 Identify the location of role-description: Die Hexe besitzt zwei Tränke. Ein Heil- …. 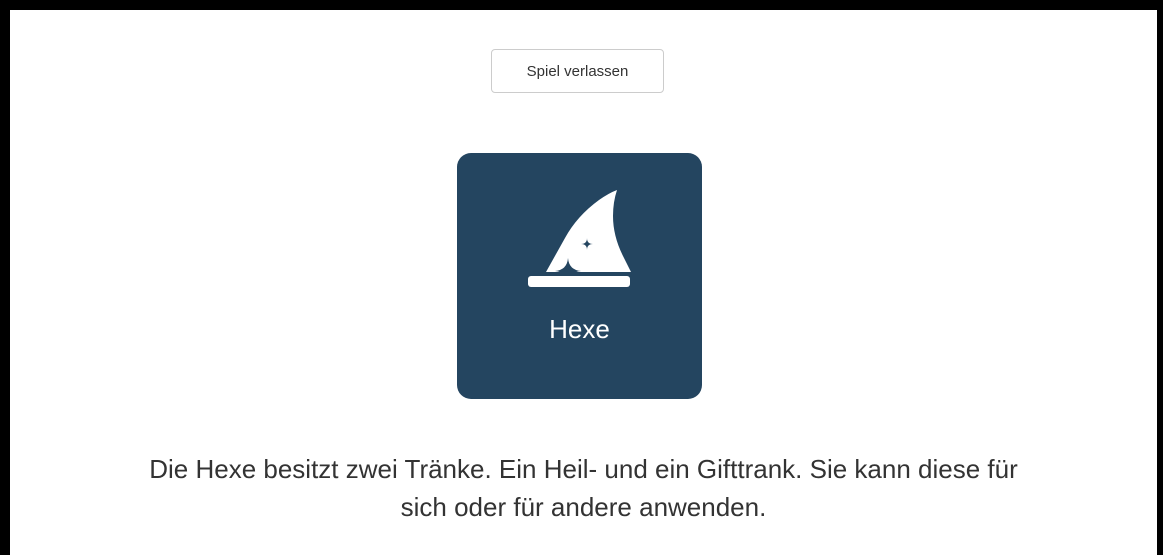
(583, 488).